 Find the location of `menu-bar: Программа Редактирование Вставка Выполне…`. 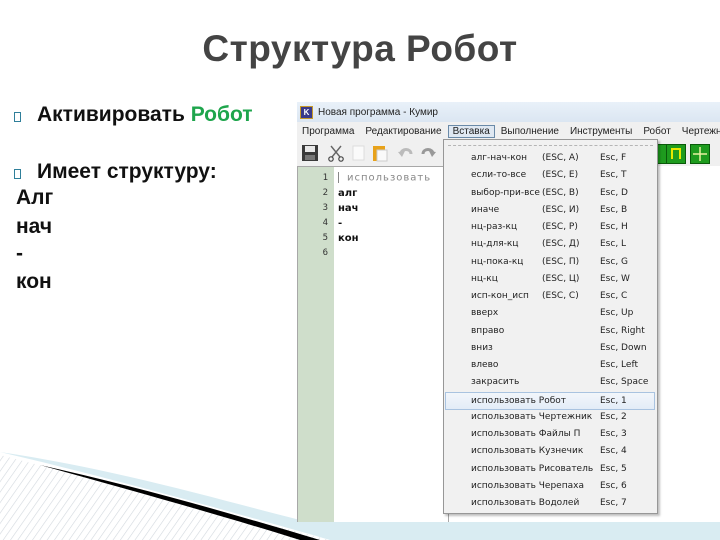

menu-bar: Программа Редактирование Вставка Выполне… is located at coordinates (508, 131).